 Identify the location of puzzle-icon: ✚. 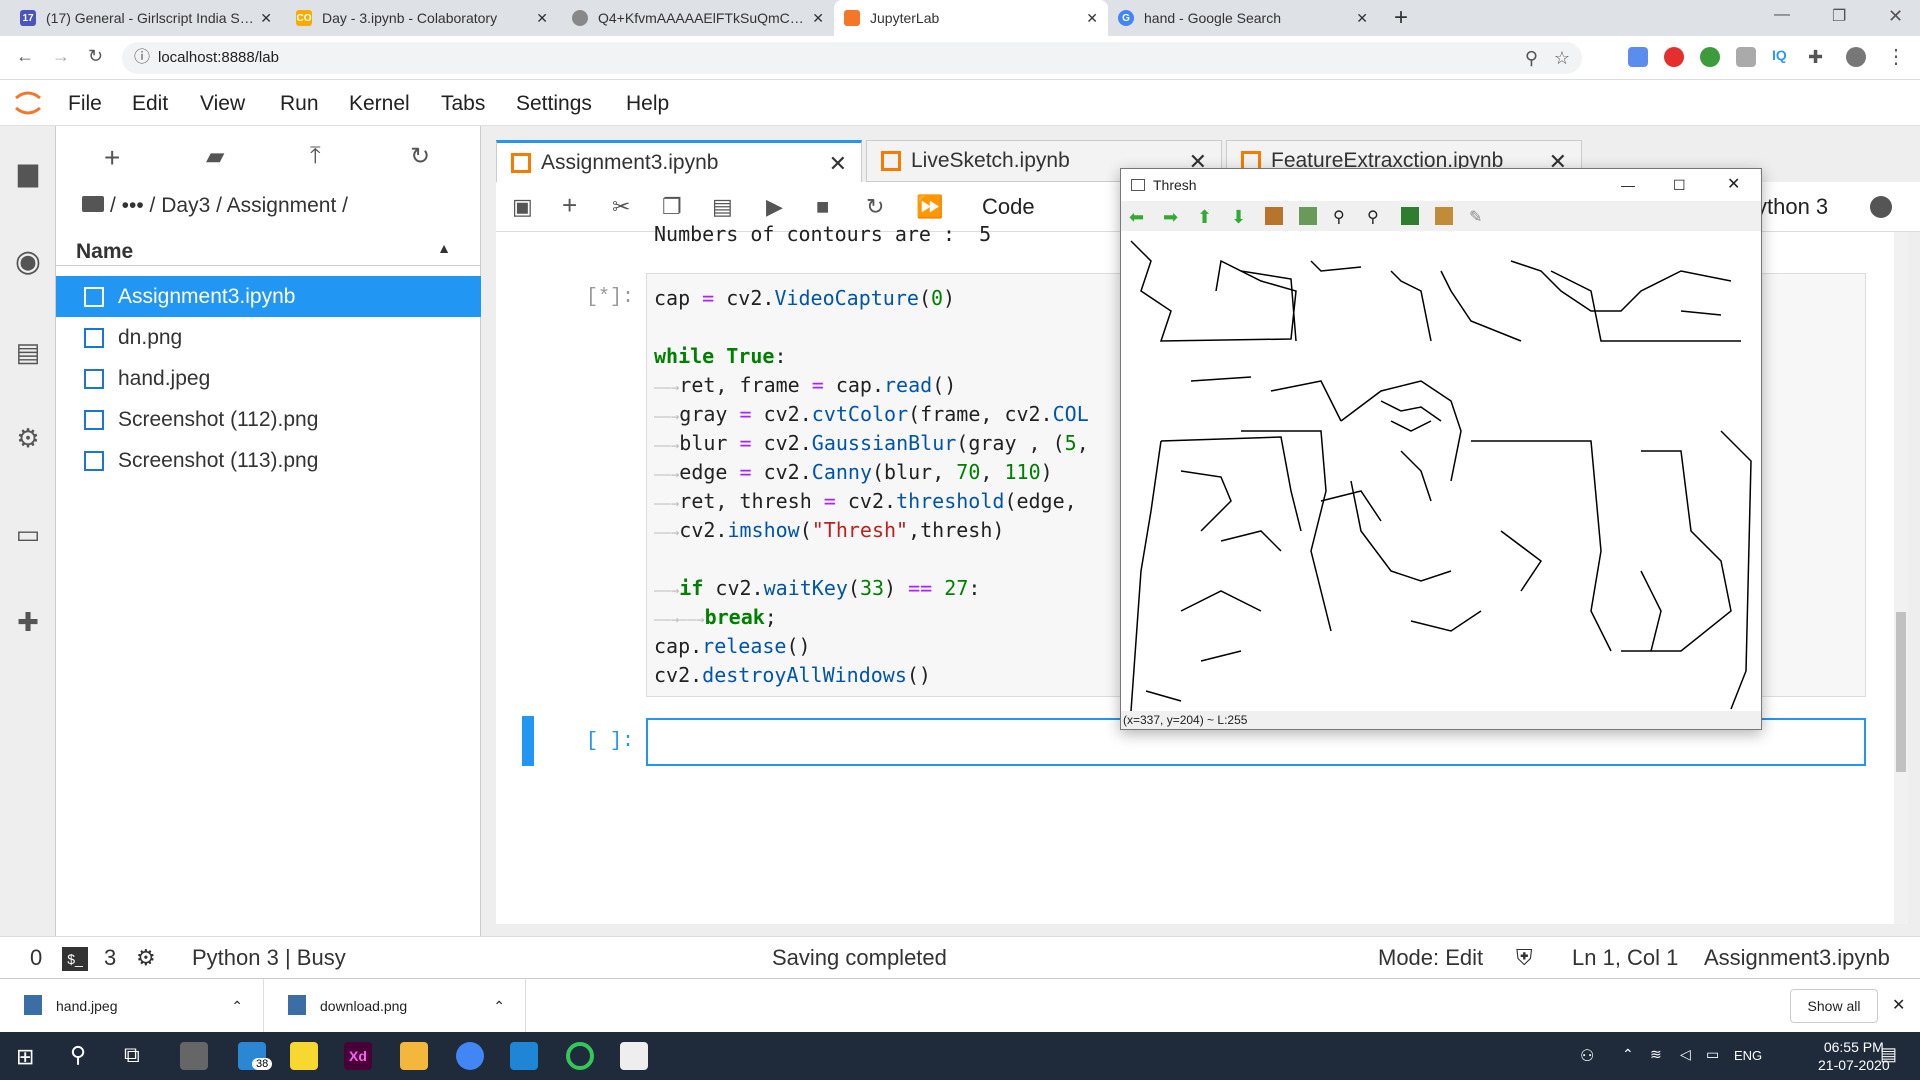
(1818, 57).